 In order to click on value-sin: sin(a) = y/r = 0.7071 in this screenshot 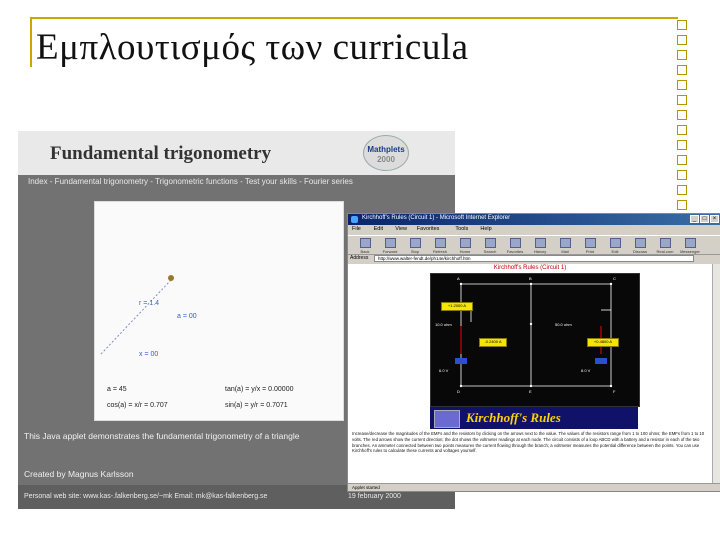, I will do `click(256, 405)`.